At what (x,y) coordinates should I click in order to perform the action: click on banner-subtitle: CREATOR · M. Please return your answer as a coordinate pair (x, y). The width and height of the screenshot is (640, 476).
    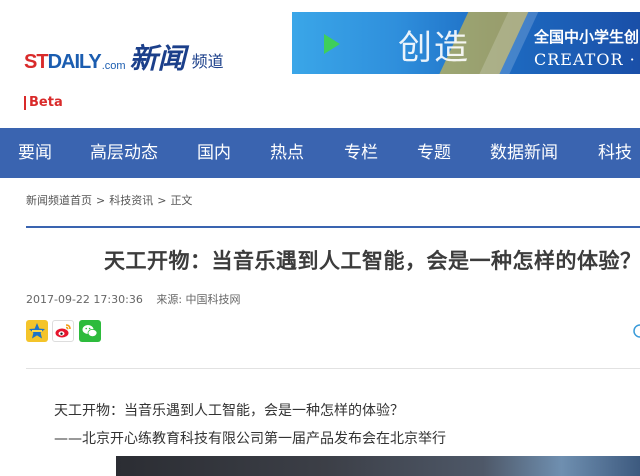
    Looking at the image, I should click on (587, 59).